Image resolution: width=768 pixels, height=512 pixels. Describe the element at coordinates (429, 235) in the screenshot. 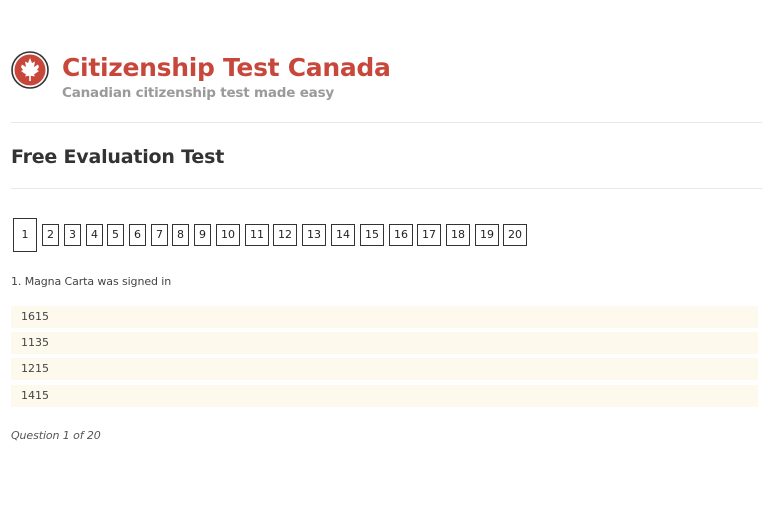

I see `page-button-17: 17` at that location.